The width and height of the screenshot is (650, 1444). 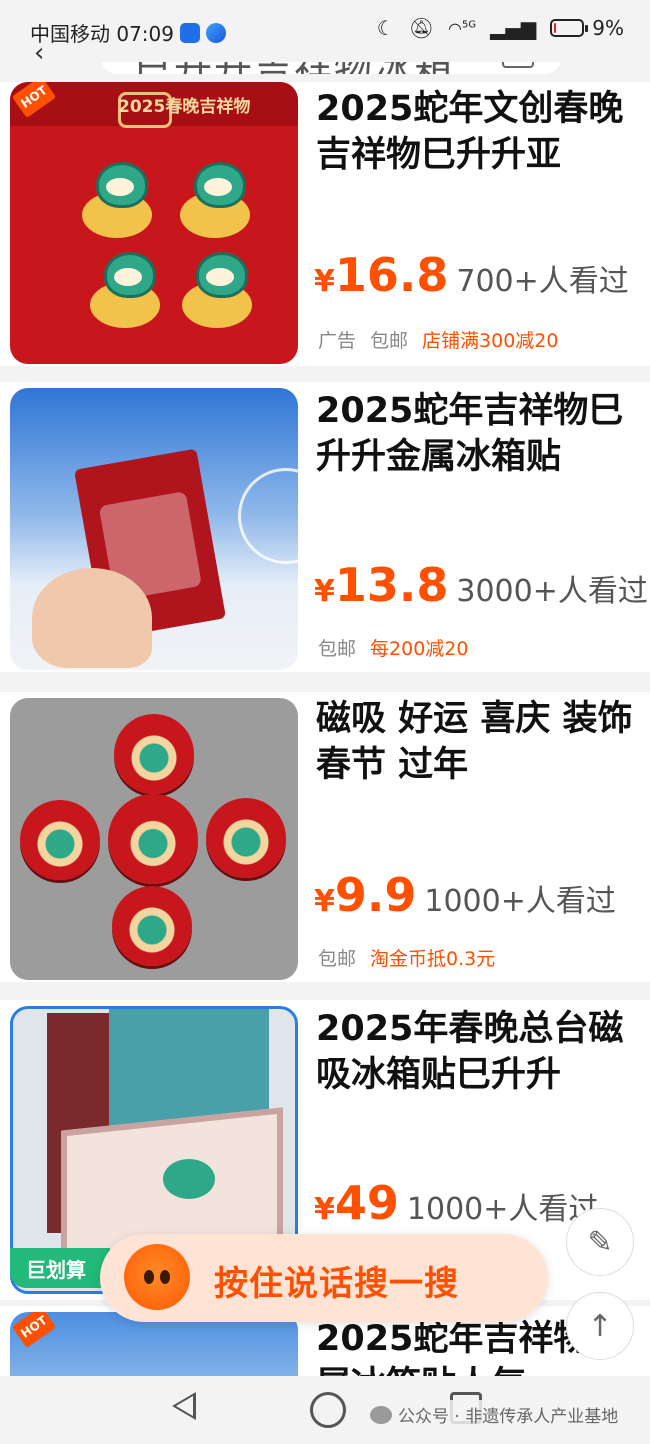 I want to click on product-price: ¥9.9, so click(x=365, y=895).